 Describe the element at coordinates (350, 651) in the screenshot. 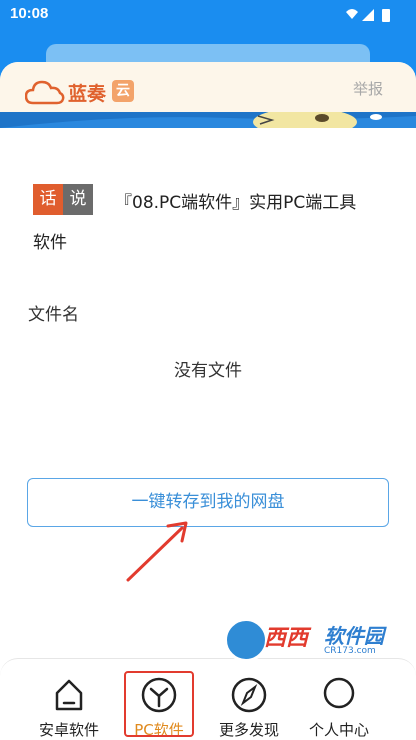

I see `watermark-sub: CR173.com` at that location.